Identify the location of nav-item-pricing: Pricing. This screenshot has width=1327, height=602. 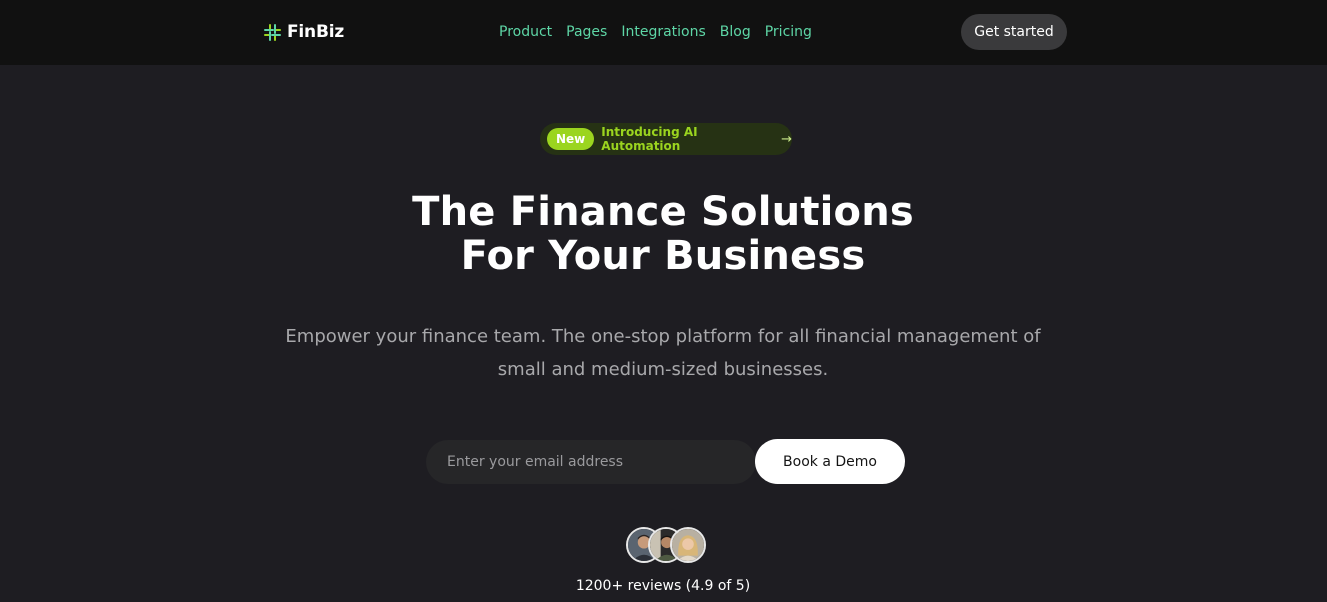
(788, 32).